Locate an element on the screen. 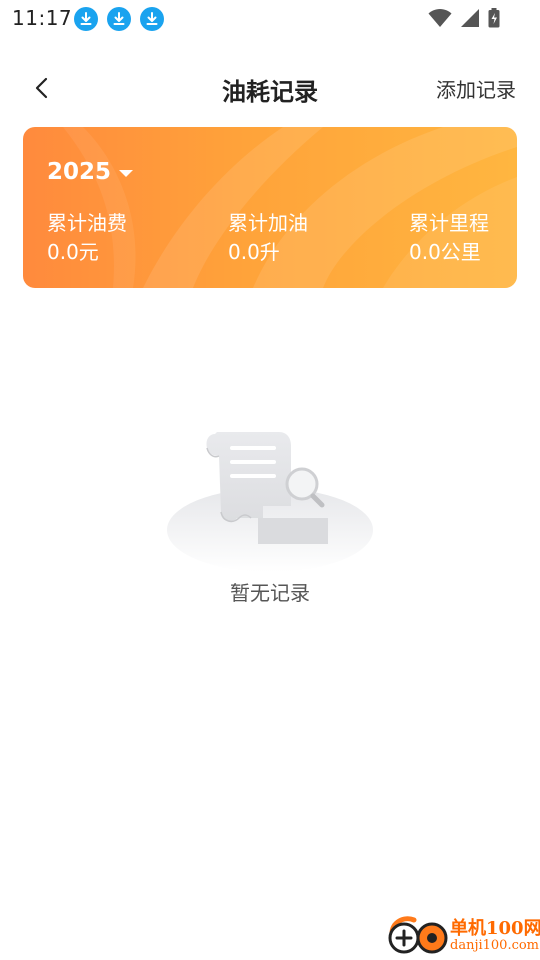 This screenshot has height=960, width=540. watermark: 单机100网 danji100.com is located at coordinates (463, 935).